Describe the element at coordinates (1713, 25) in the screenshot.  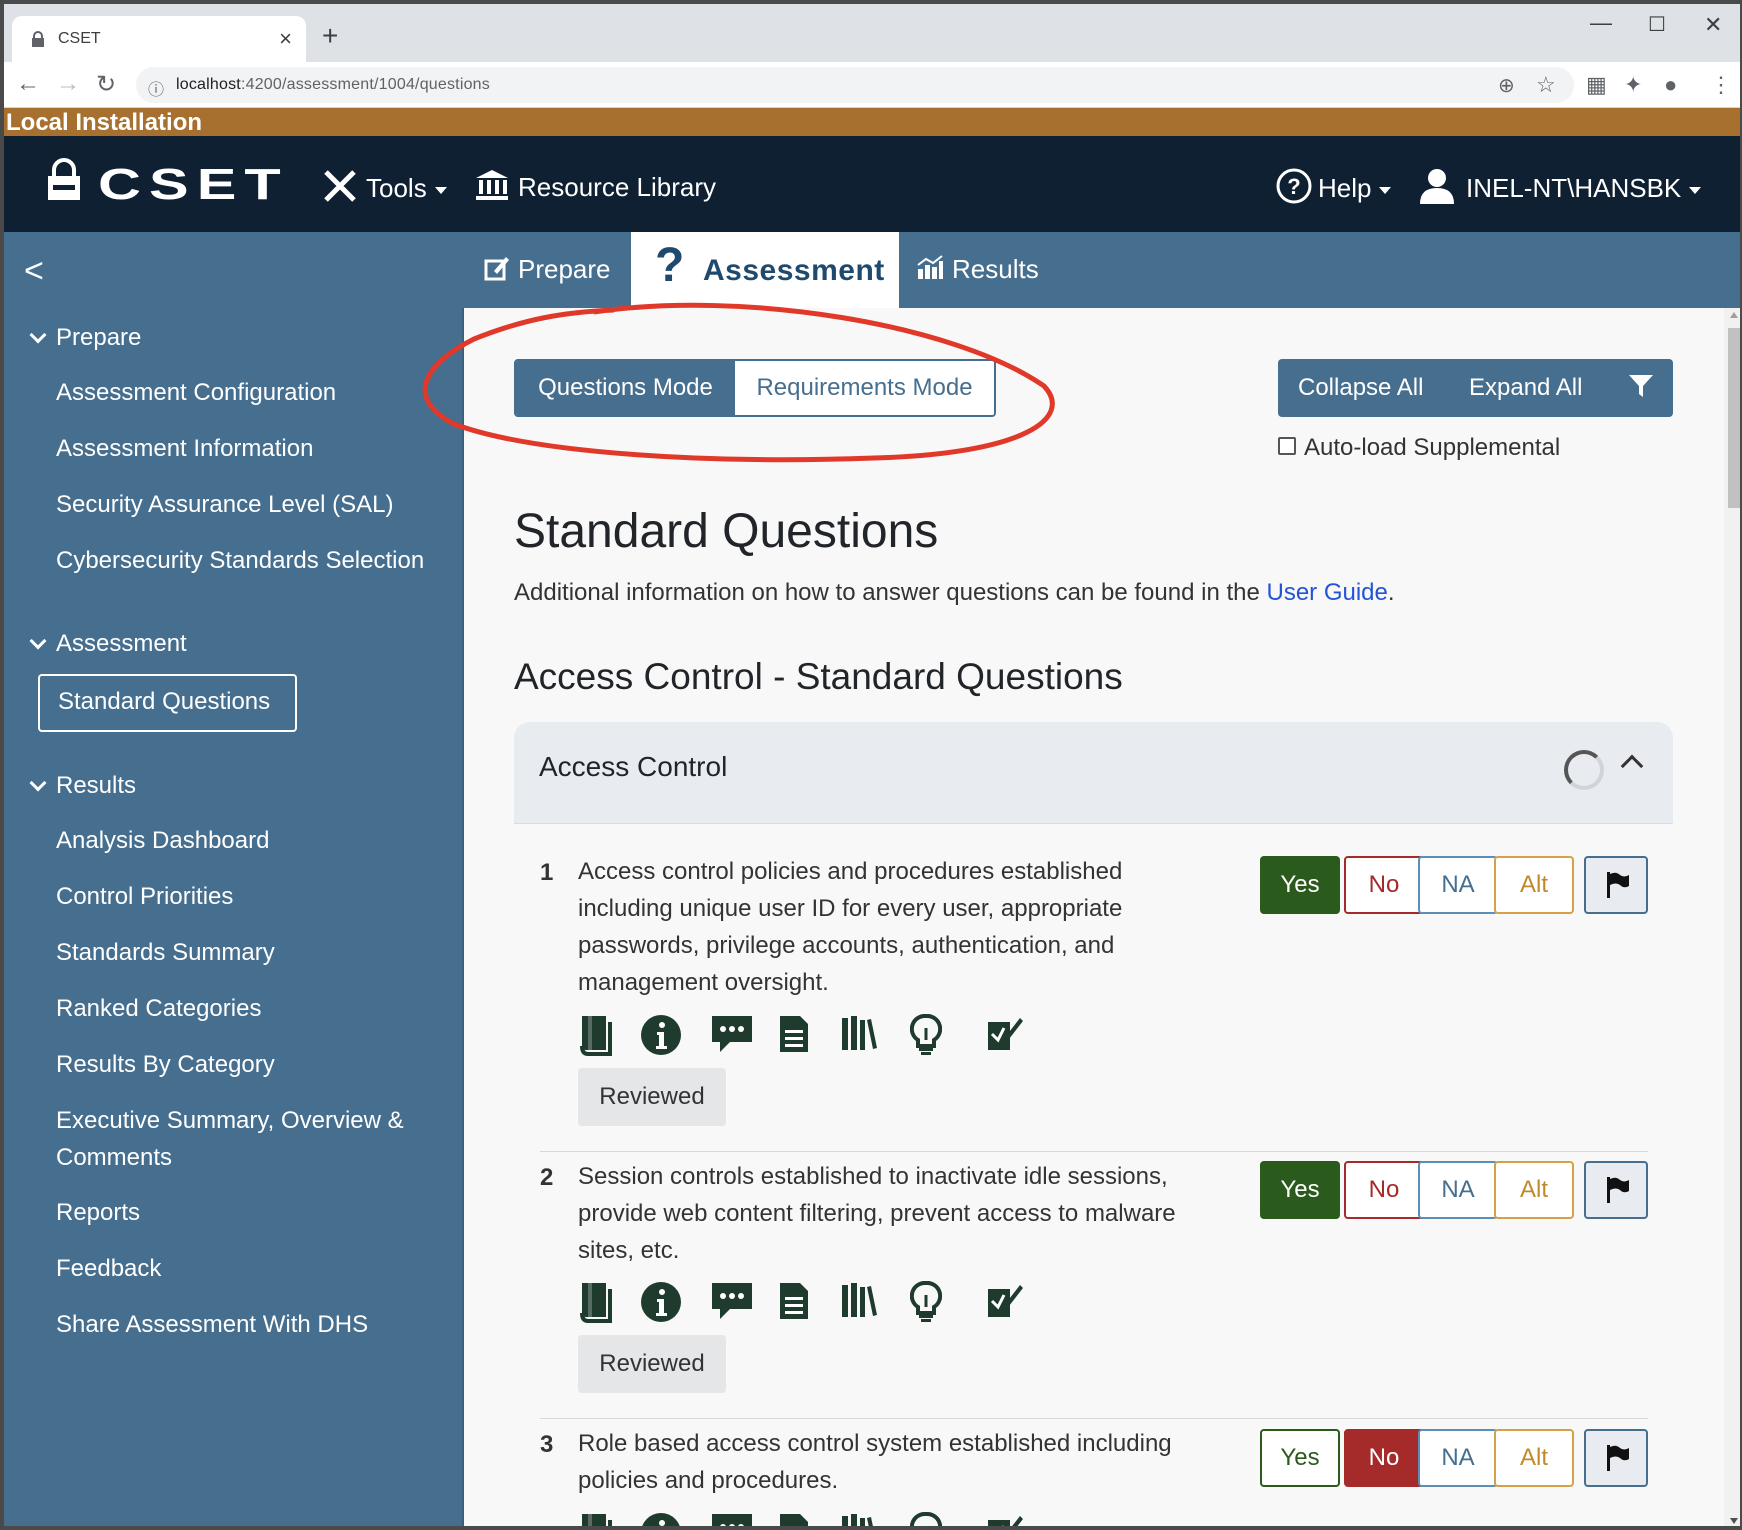
I see `close-window-button: ✕` at that location.